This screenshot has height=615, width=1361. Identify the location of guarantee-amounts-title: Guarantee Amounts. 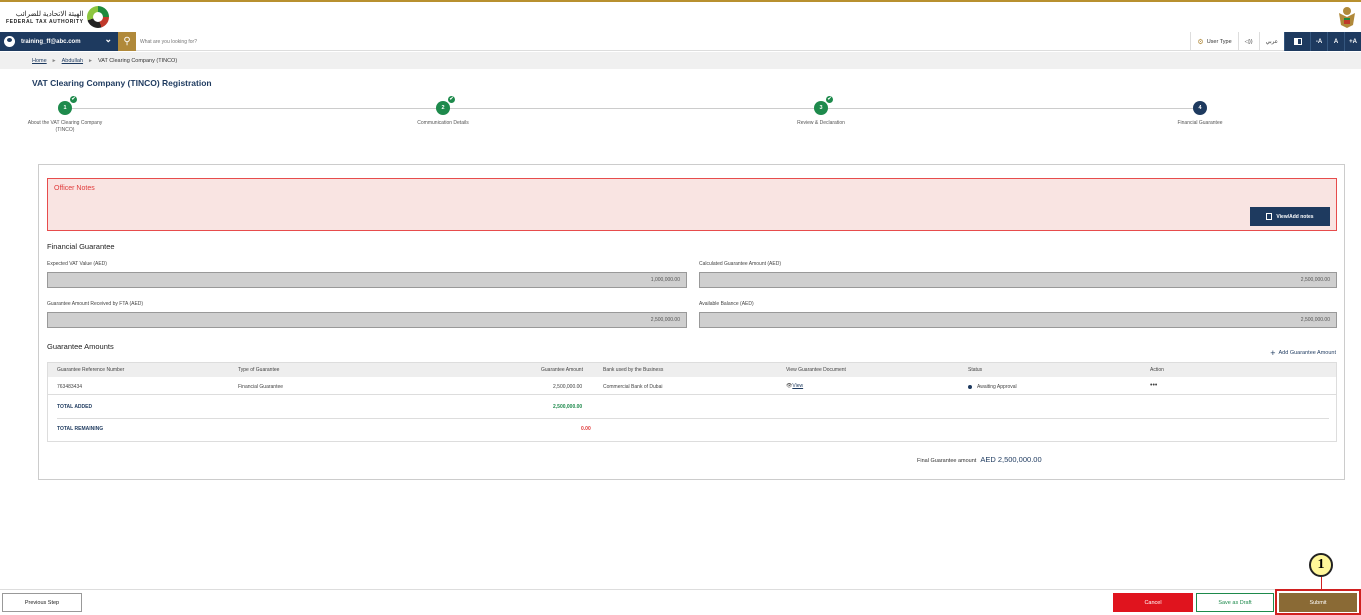
(80, 346).